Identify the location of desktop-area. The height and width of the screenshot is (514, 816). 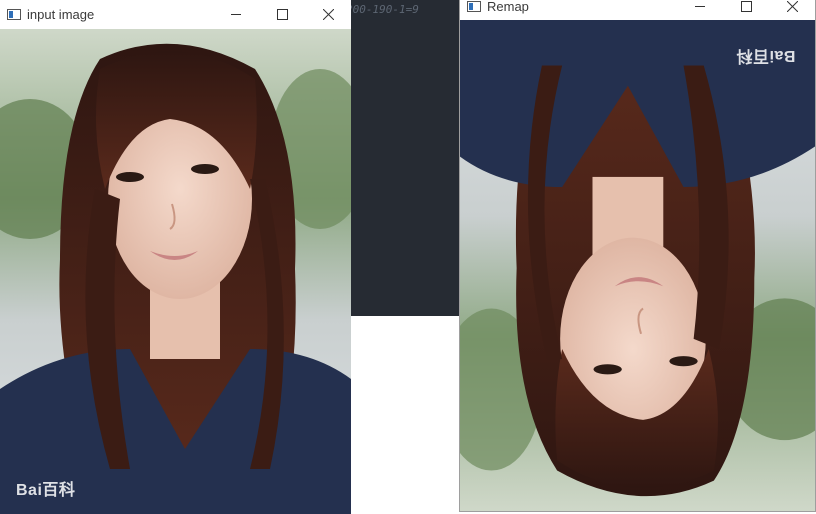
(400, 415).